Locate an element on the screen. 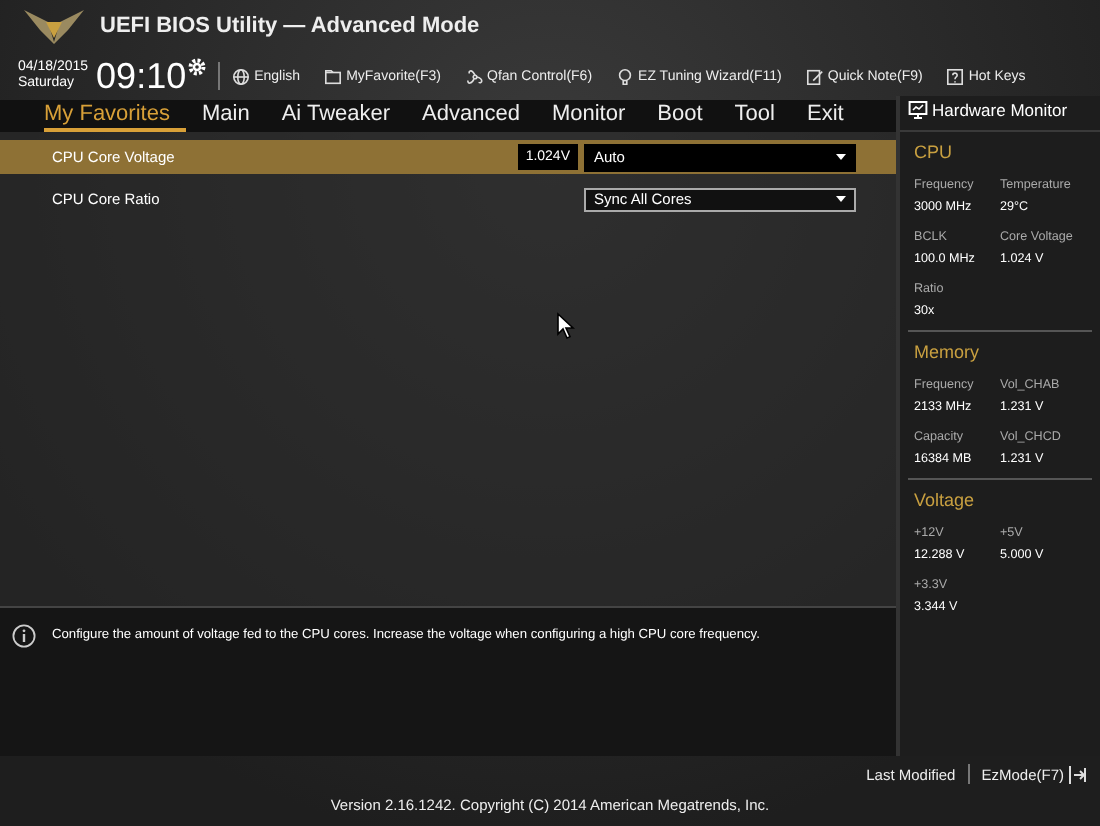 The image size is (1100, 826). exit-icon is located at coordinates (1078, 774).